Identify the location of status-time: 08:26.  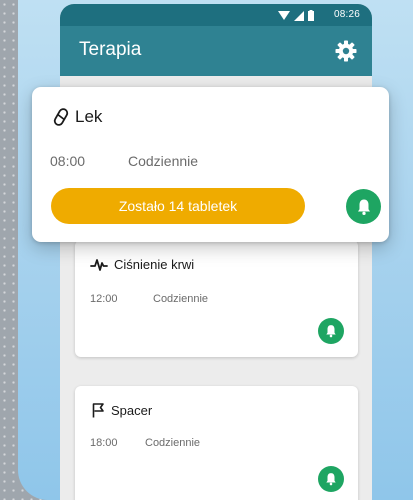
(346, 14).